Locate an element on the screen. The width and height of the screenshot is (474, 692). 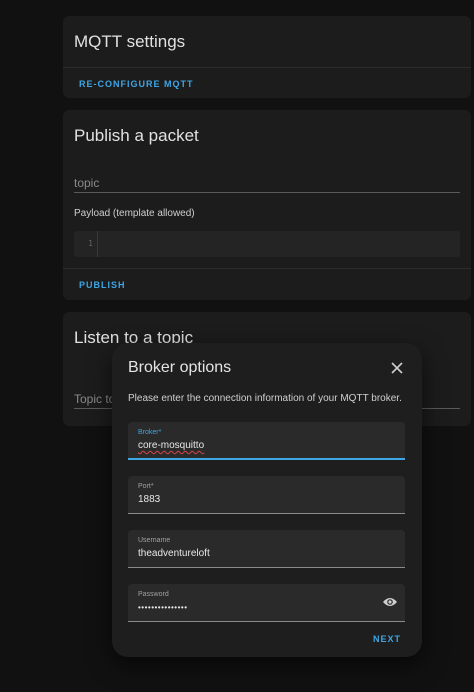
password-label: Password is located at coordinates (153, 594).